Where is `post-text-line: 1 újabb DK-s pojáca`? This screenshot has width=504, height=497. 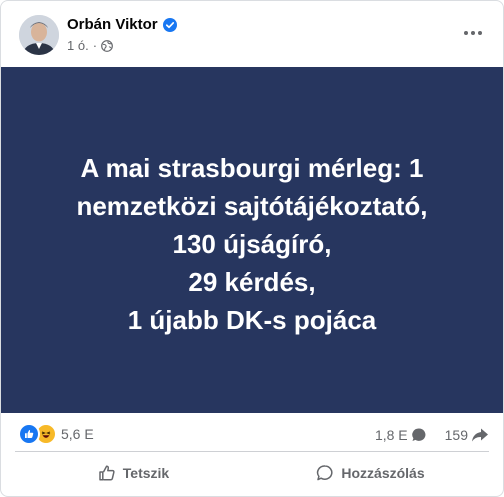
post-text-line: 1 újabb DK-s pojáca is located at coordinates (252, 320).